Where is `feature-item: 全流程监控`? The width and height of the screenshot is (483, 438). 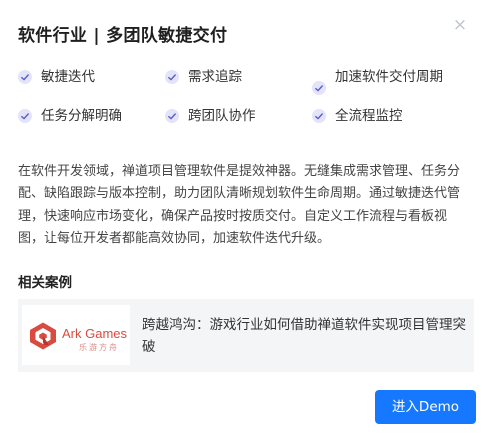
feature-item: 全流程监控 is located at coordinates (385, 116).